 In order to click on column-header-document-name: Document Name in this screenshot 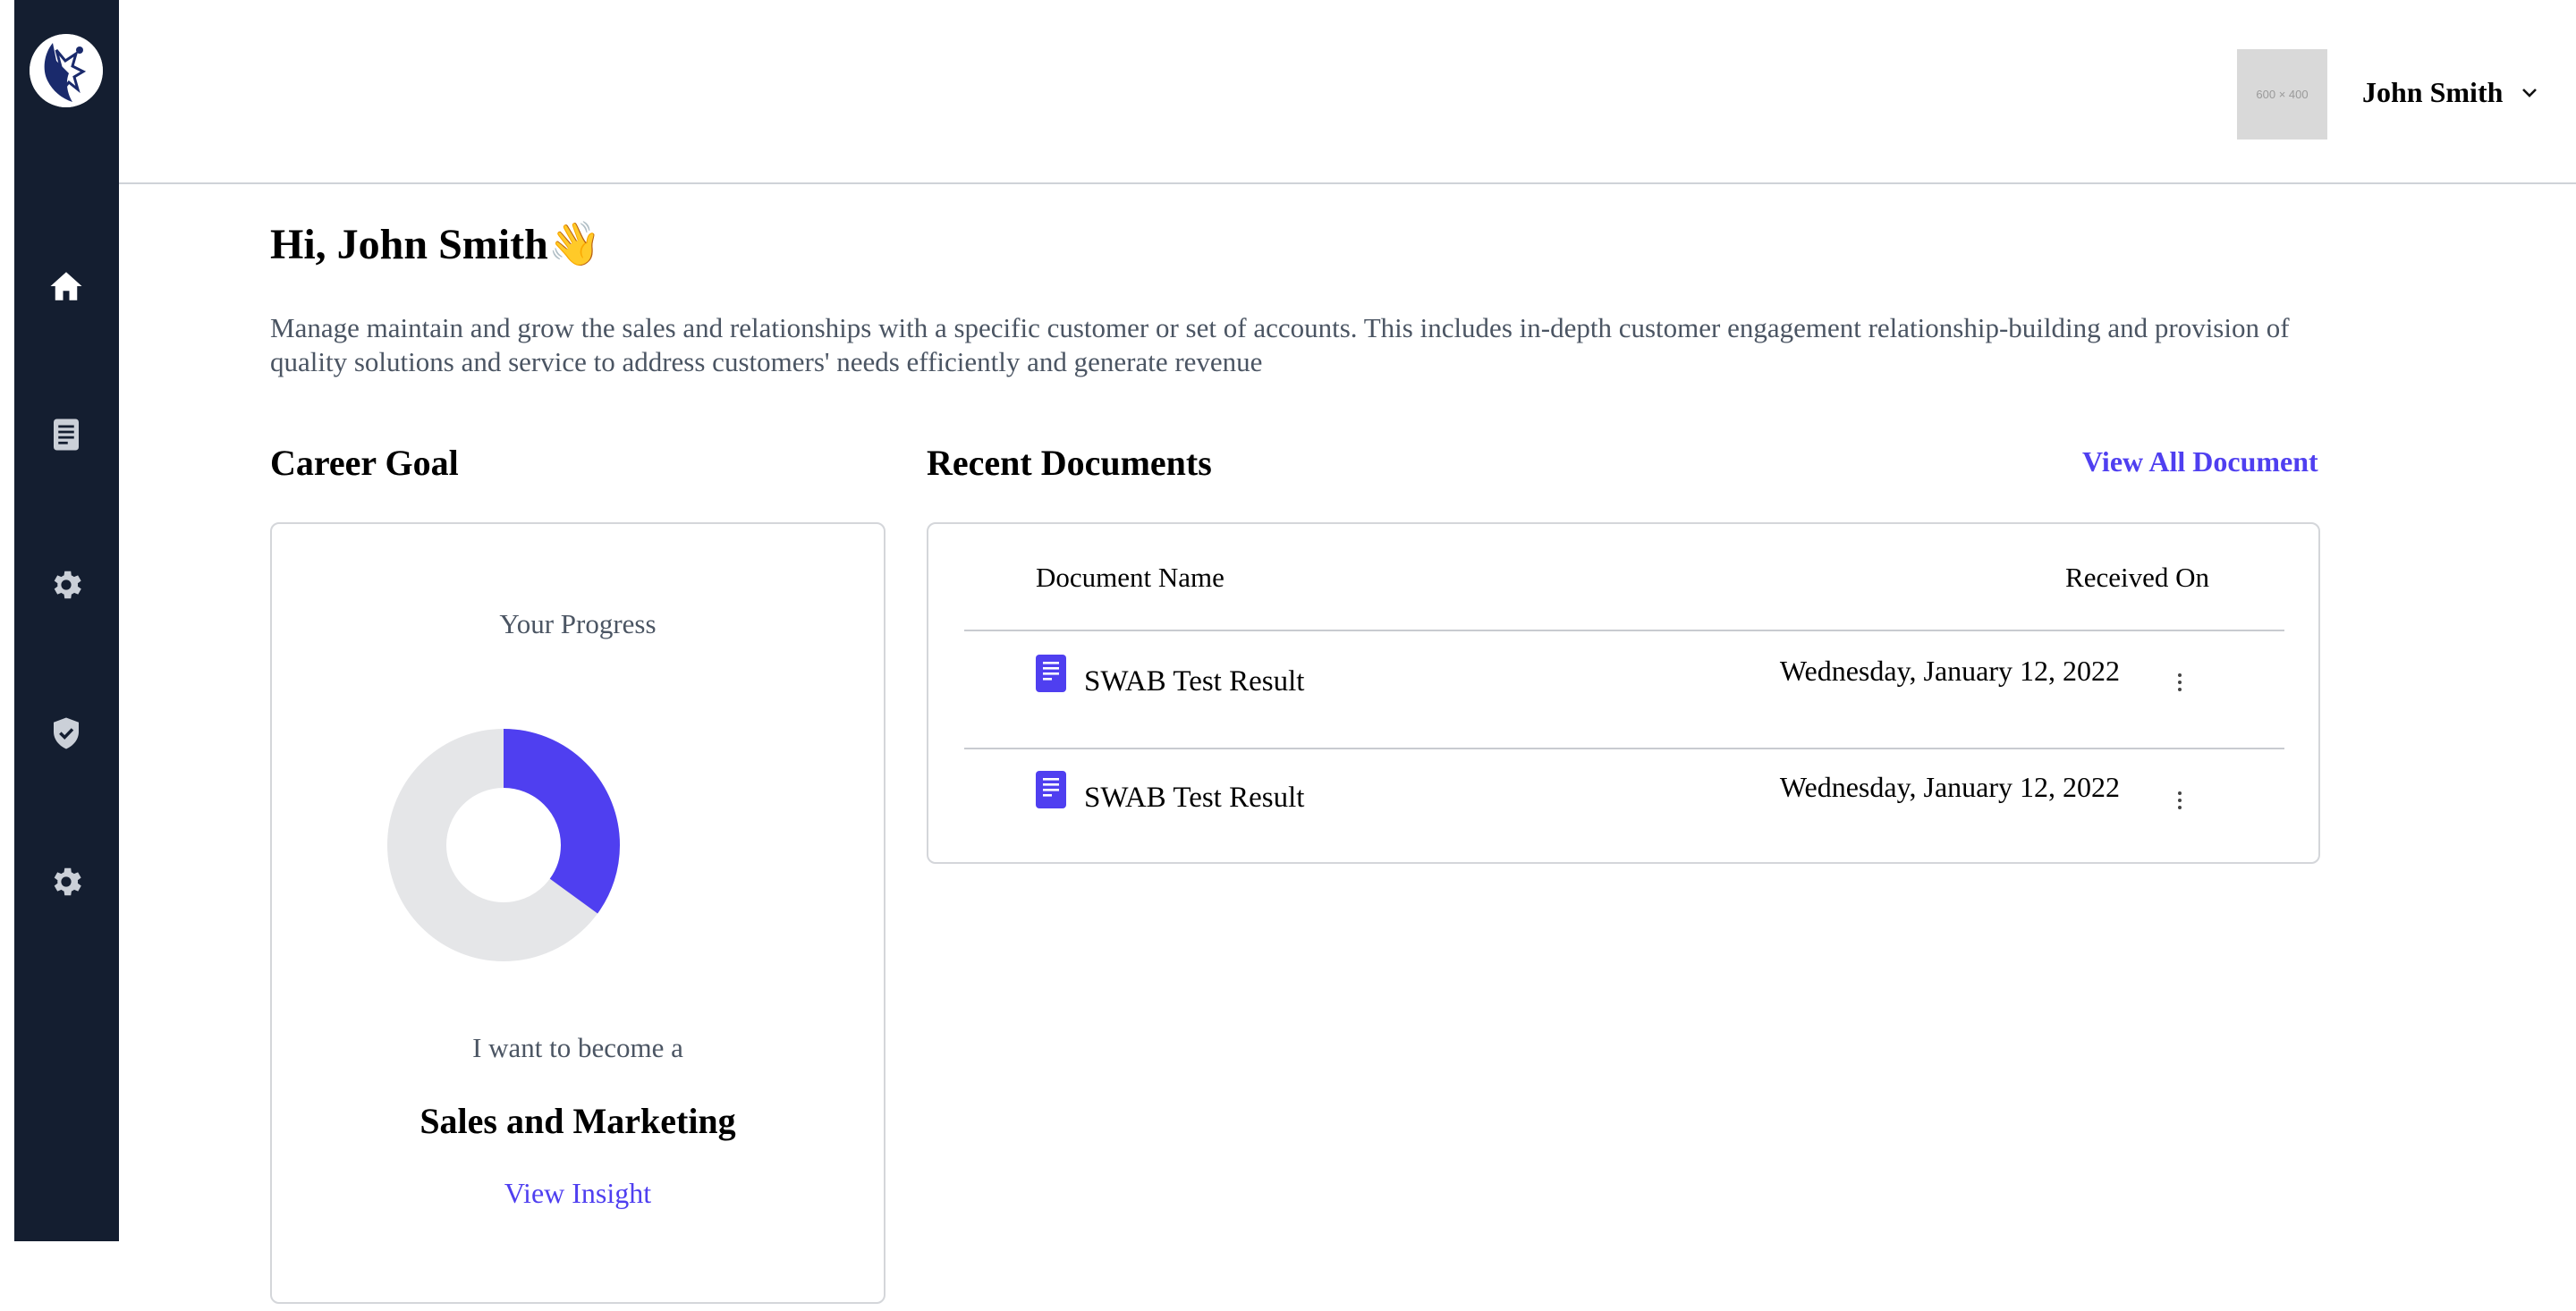, I will do `click(1130, 577)`.